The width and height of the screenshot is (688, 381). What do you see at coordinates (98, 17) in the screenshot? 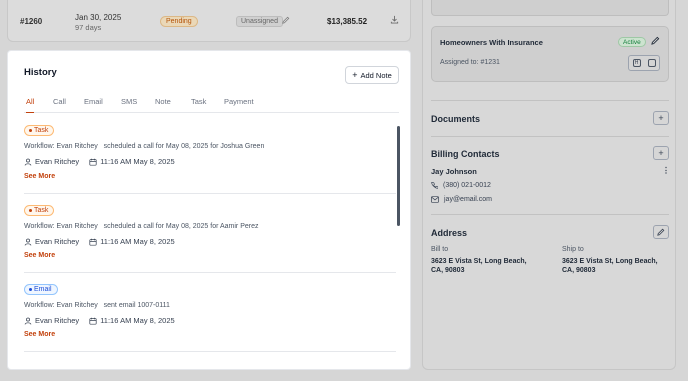
I see `invoice-date: Jan 30, 2025` at bounding box center [98, 17].